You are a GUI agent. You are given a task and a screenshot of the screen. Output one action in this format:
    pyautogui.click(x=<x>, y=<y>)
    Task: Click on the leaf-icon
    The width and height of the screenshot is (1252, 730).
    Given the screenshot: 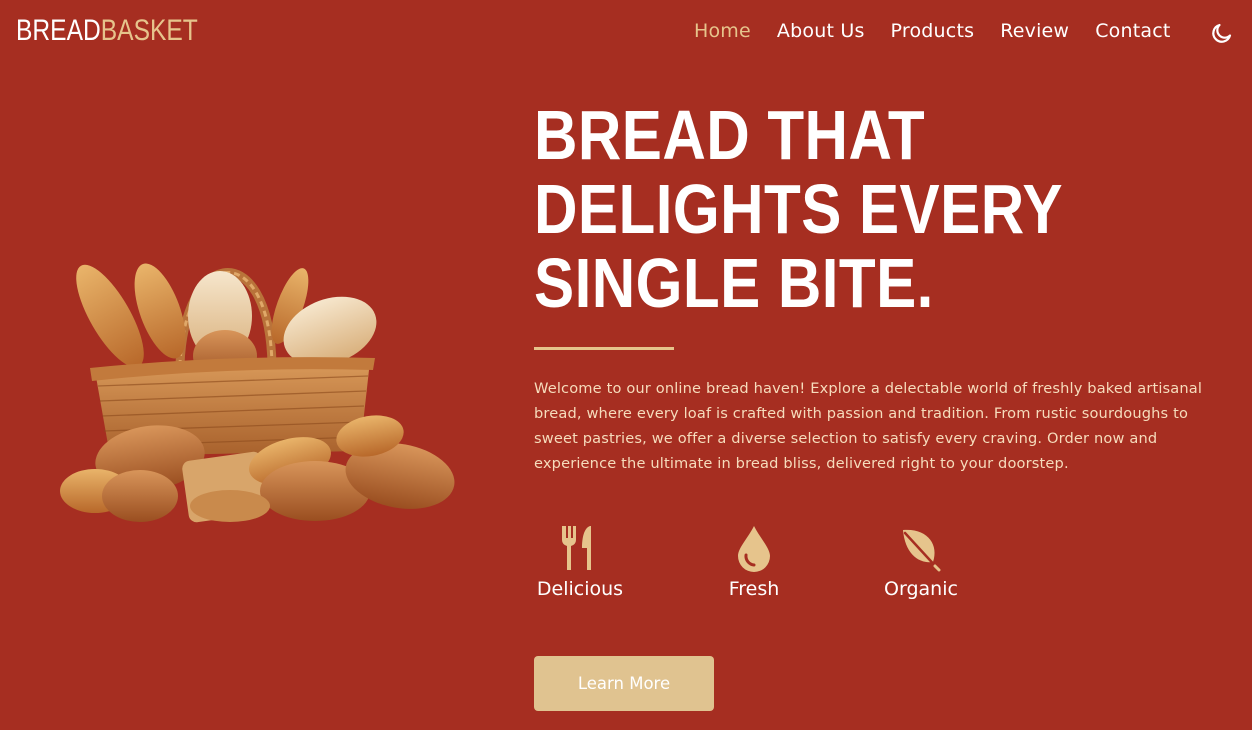 What is the action you would take?
    pyautogui.click(x=921, y=548)
    